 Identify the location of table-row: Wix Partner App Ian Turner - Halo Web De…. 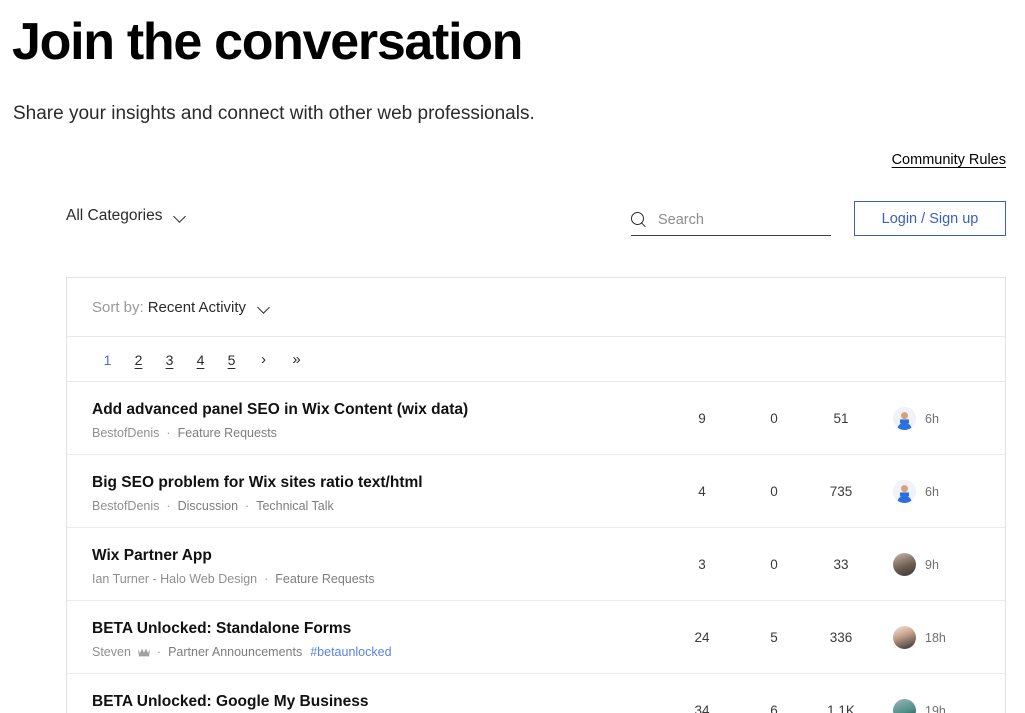
(536, 564).